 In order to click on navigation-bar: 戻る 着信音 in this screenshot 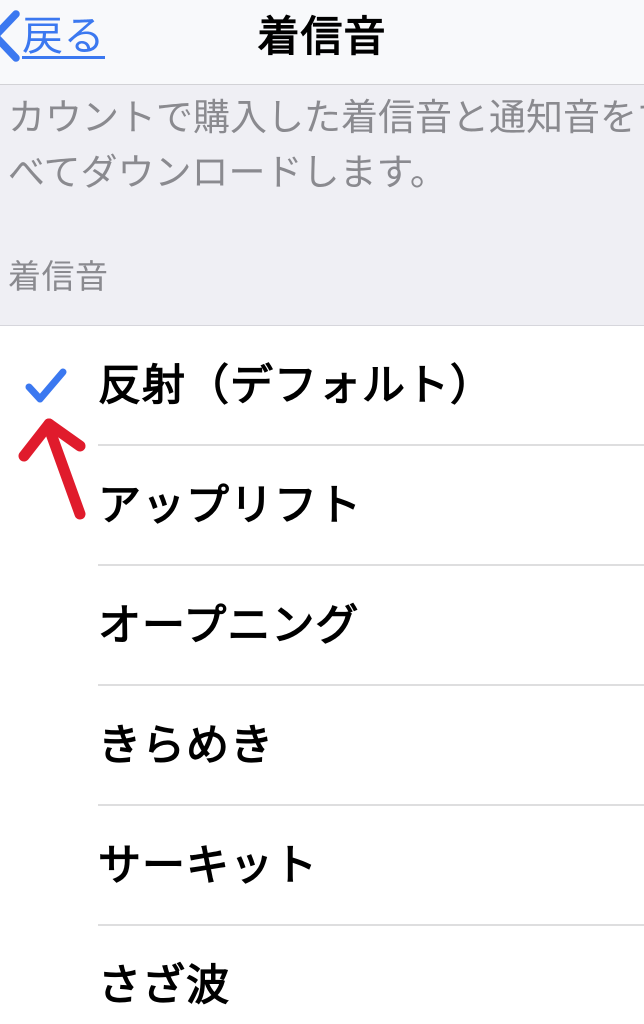, I will do `click(322, 42)`.